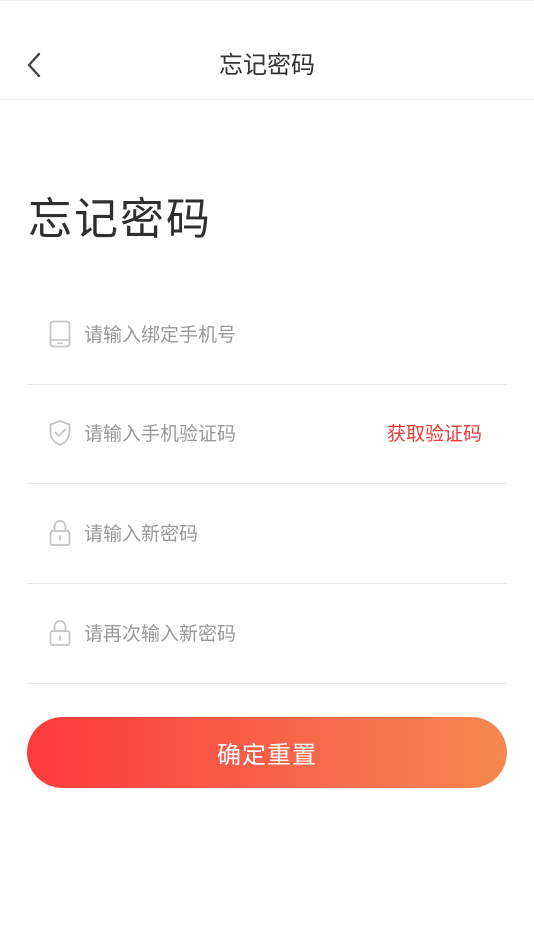  I want to click on verify-code-input, so click(224, 434).